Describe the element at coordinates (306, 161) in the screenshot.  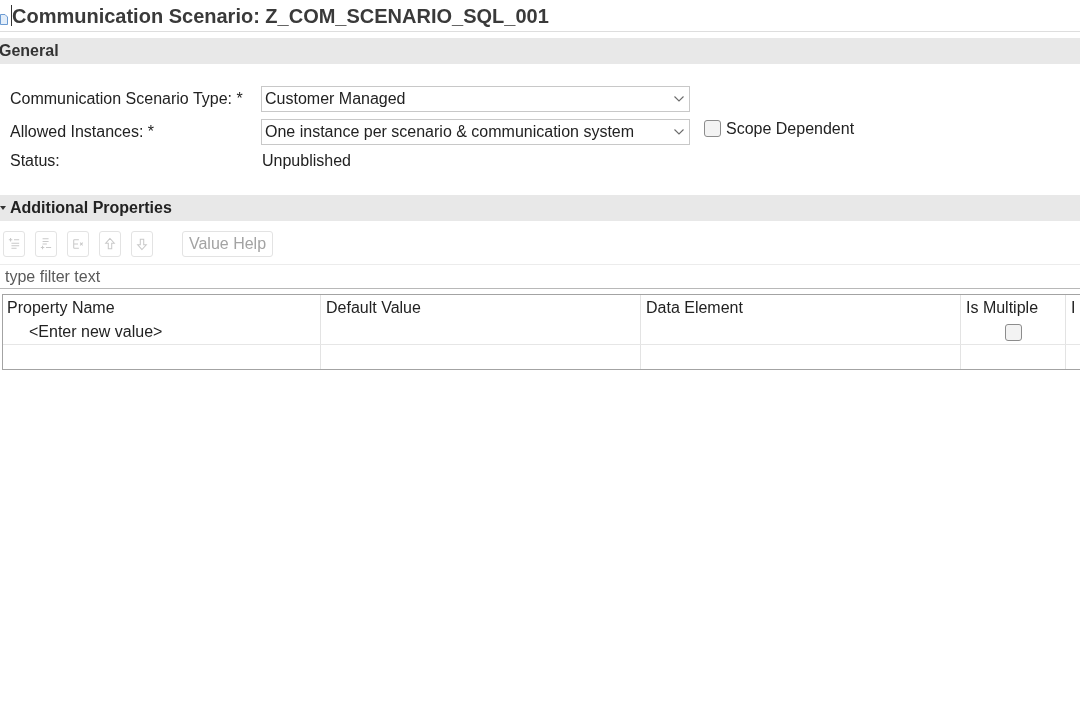
I see `status-value: Unpublished` at that location.